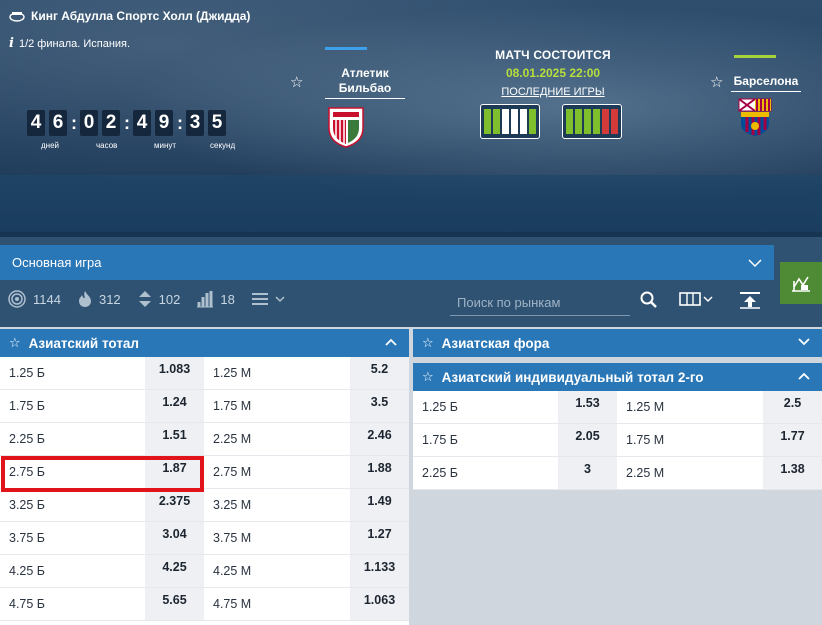  I want to click on asian-handicap-title: Азиатская фора, so click(495, 343).